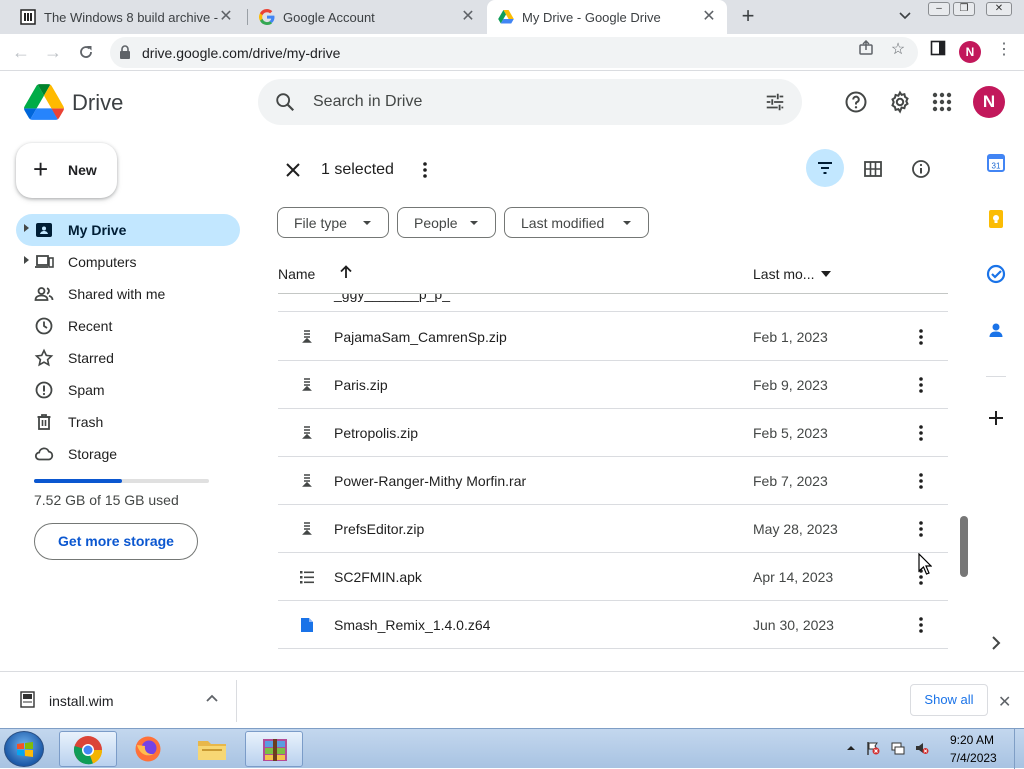  I want to click on search-options-icon, so click(775, 102).